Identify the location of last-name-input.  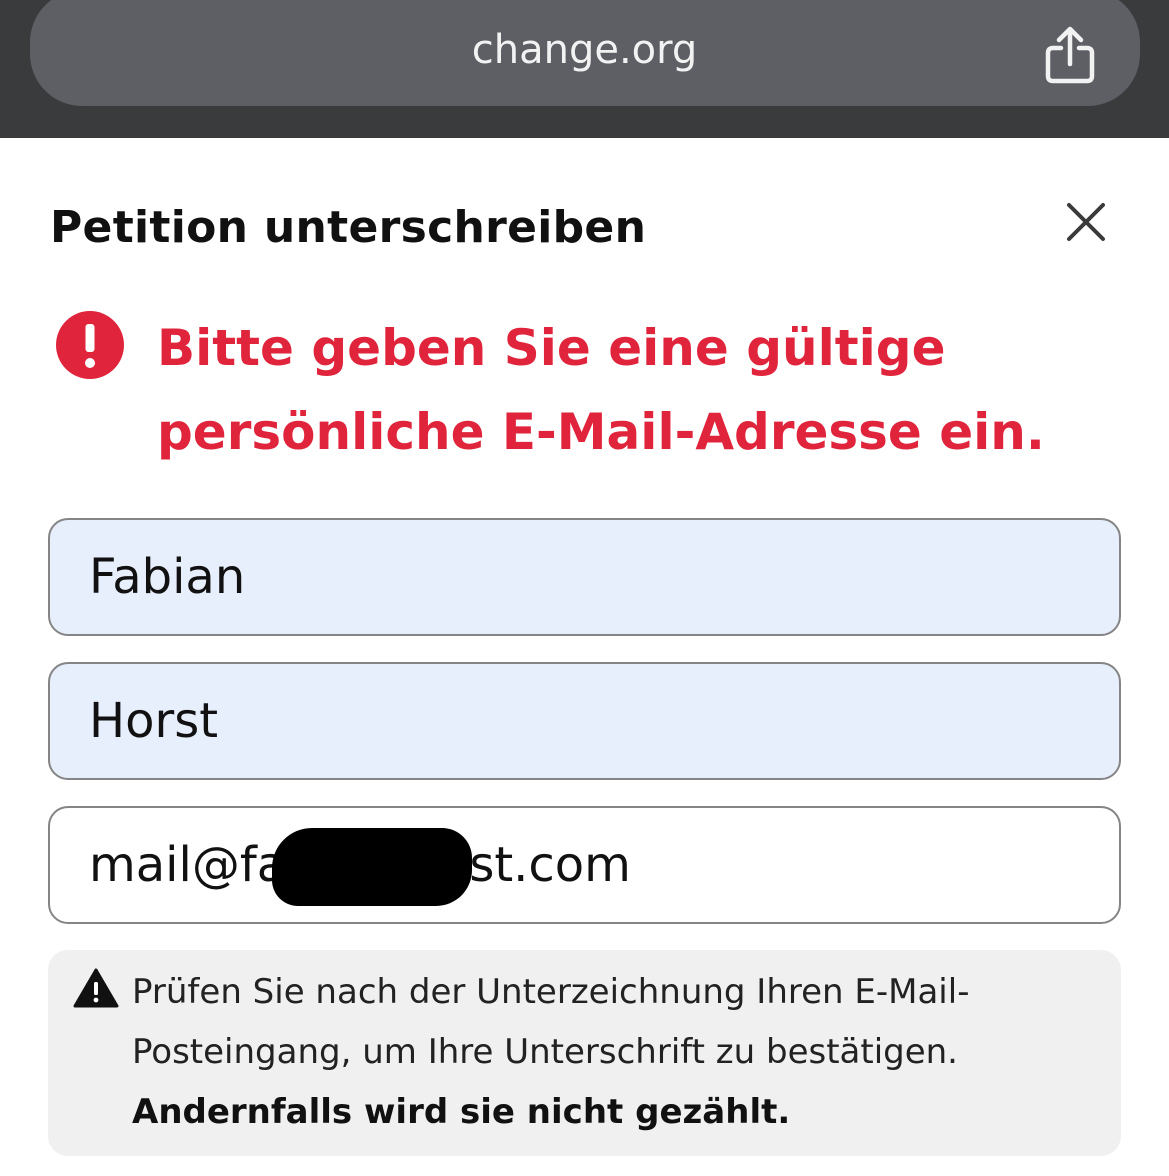
(584, 721).